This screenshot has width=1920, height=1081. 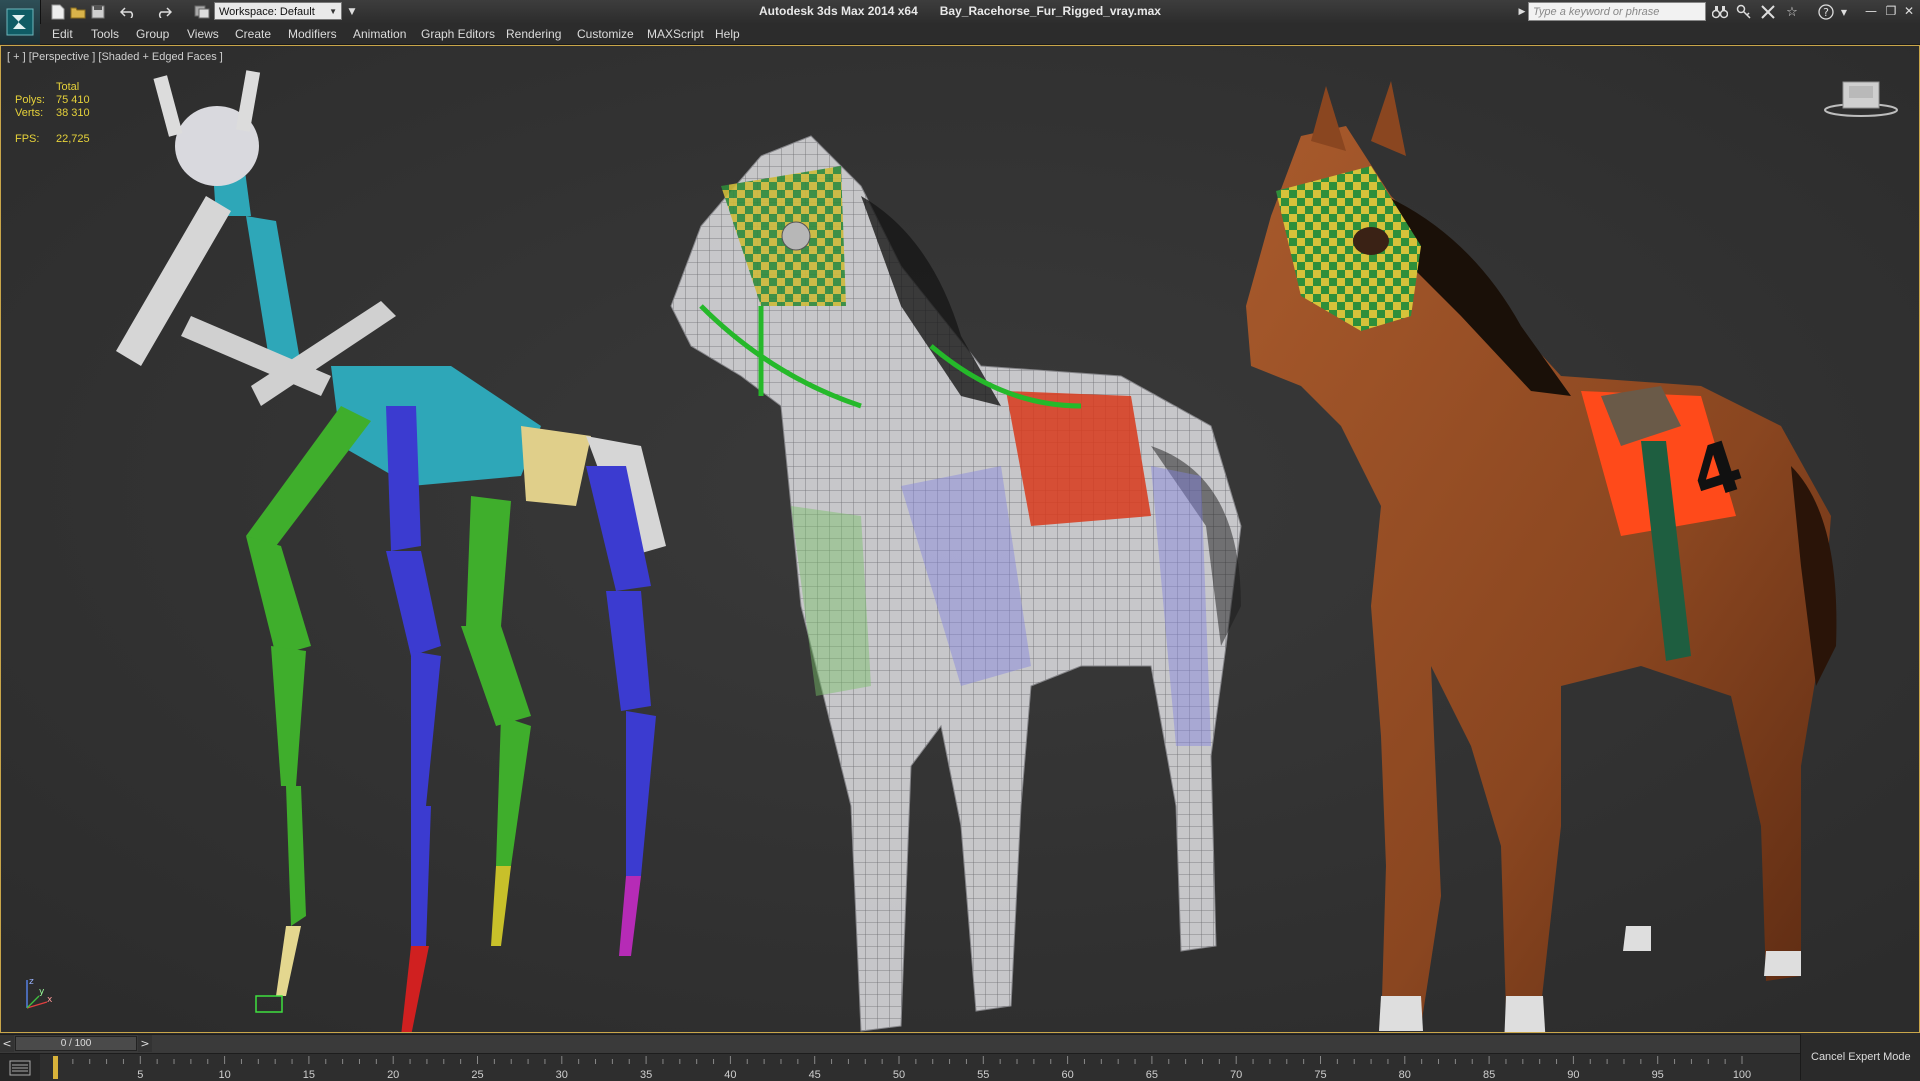 What do you see at coordinates (58, 12) in the screenshot?
I see `new-file-icon` at bounding box center [58, 12].